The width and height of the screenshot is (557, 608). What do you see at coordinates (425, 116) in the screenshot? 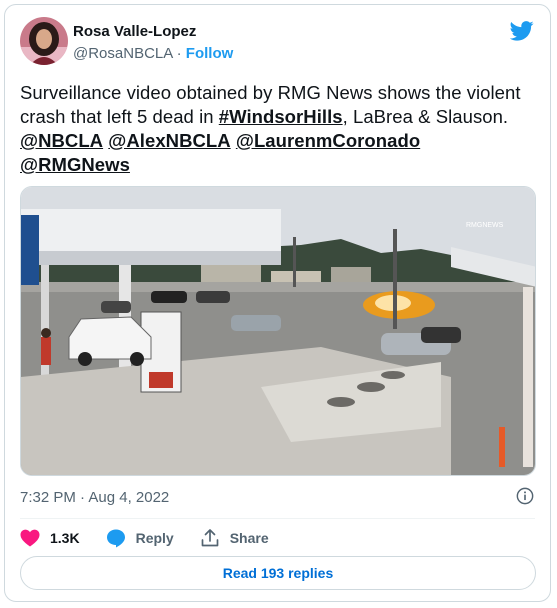
I see `tweet-text-part: , LaBrea & Slauson.` at bounding box center [425, 116].